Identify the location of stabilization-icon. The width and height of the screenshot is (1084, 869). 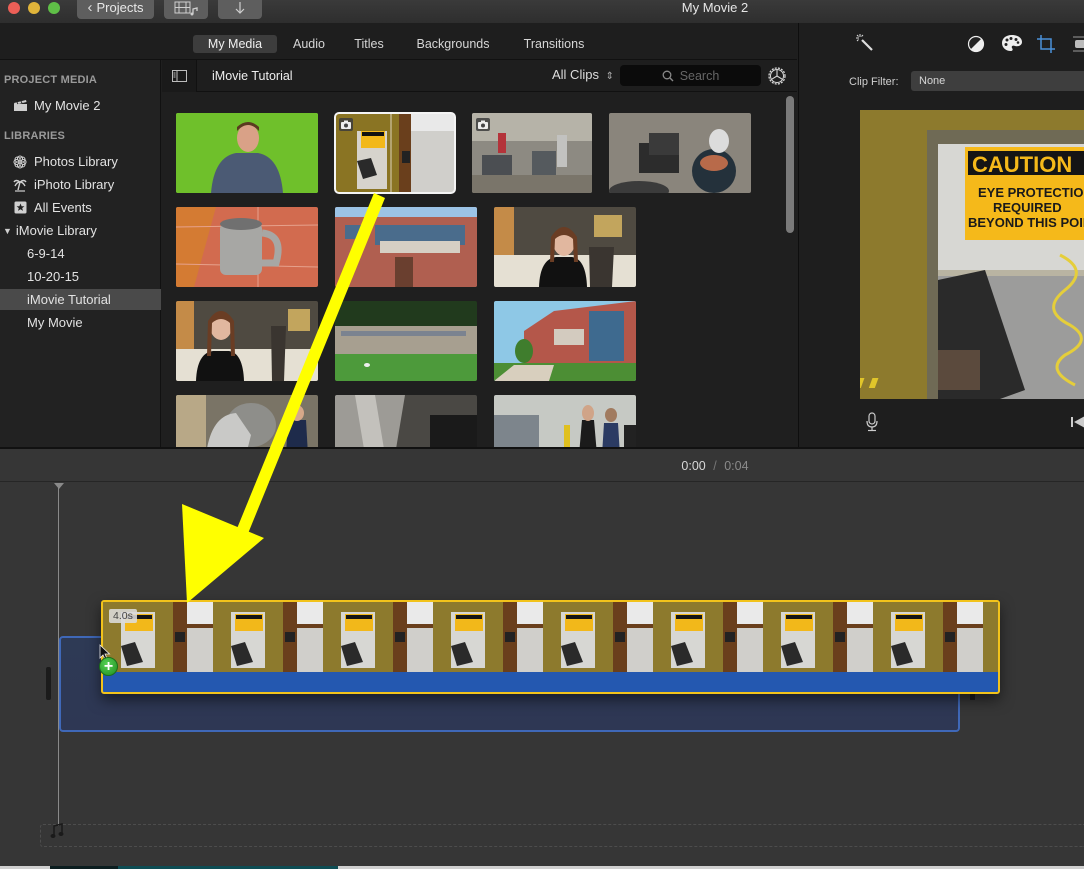
(1078, 44).